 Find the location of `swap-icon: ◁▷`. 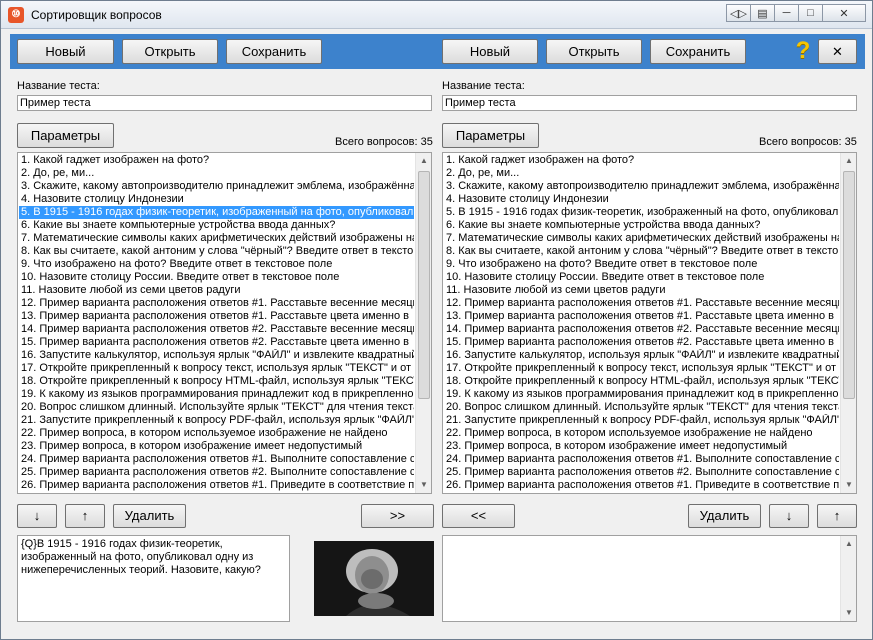

swap-icon: ◁▷ is located at coordinates (738, 13).